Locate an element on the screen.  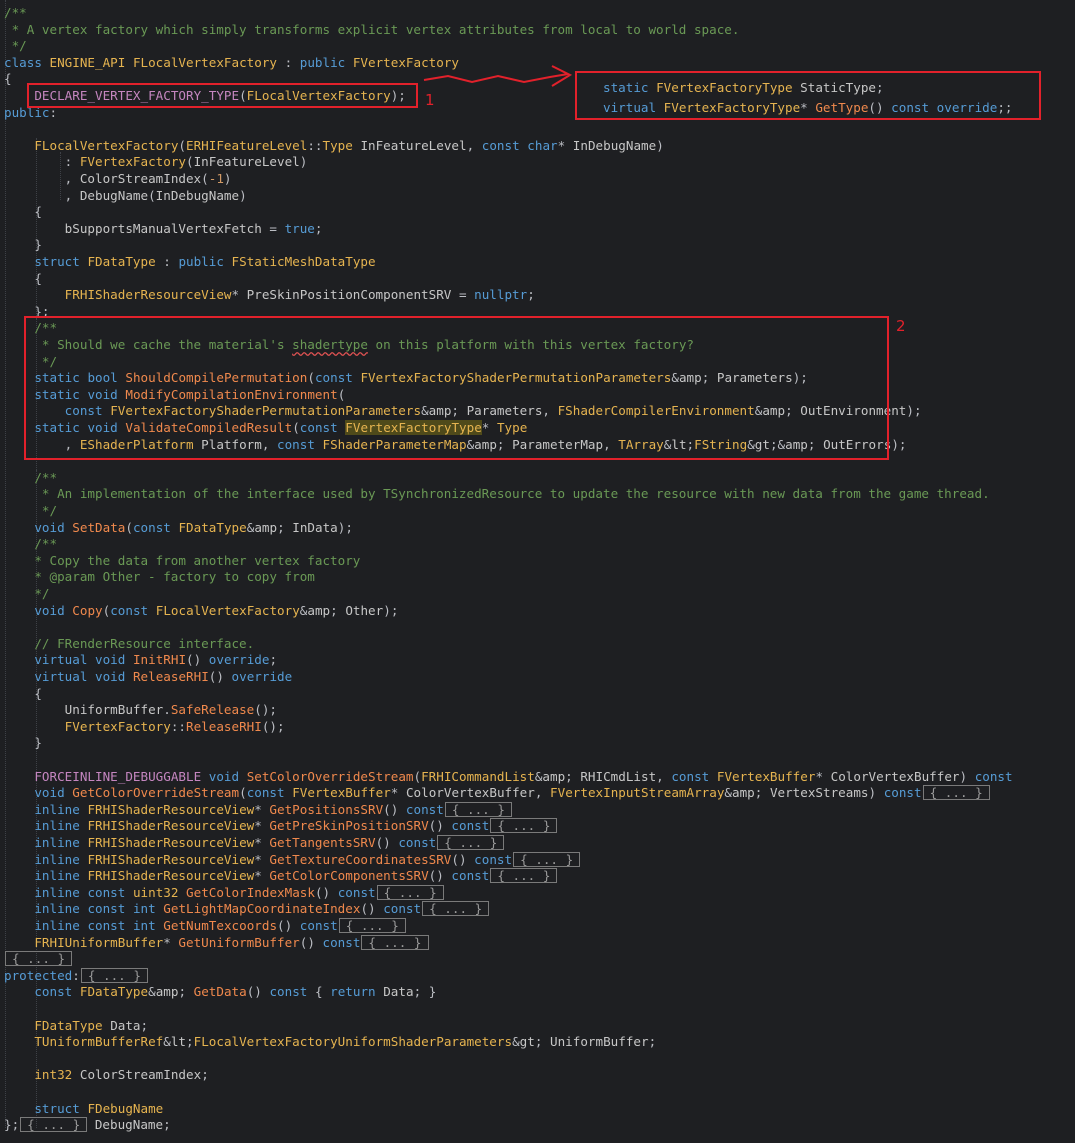
code-line-41: virtual void ReleaseRHI() override is located at coordinates (148, 676).